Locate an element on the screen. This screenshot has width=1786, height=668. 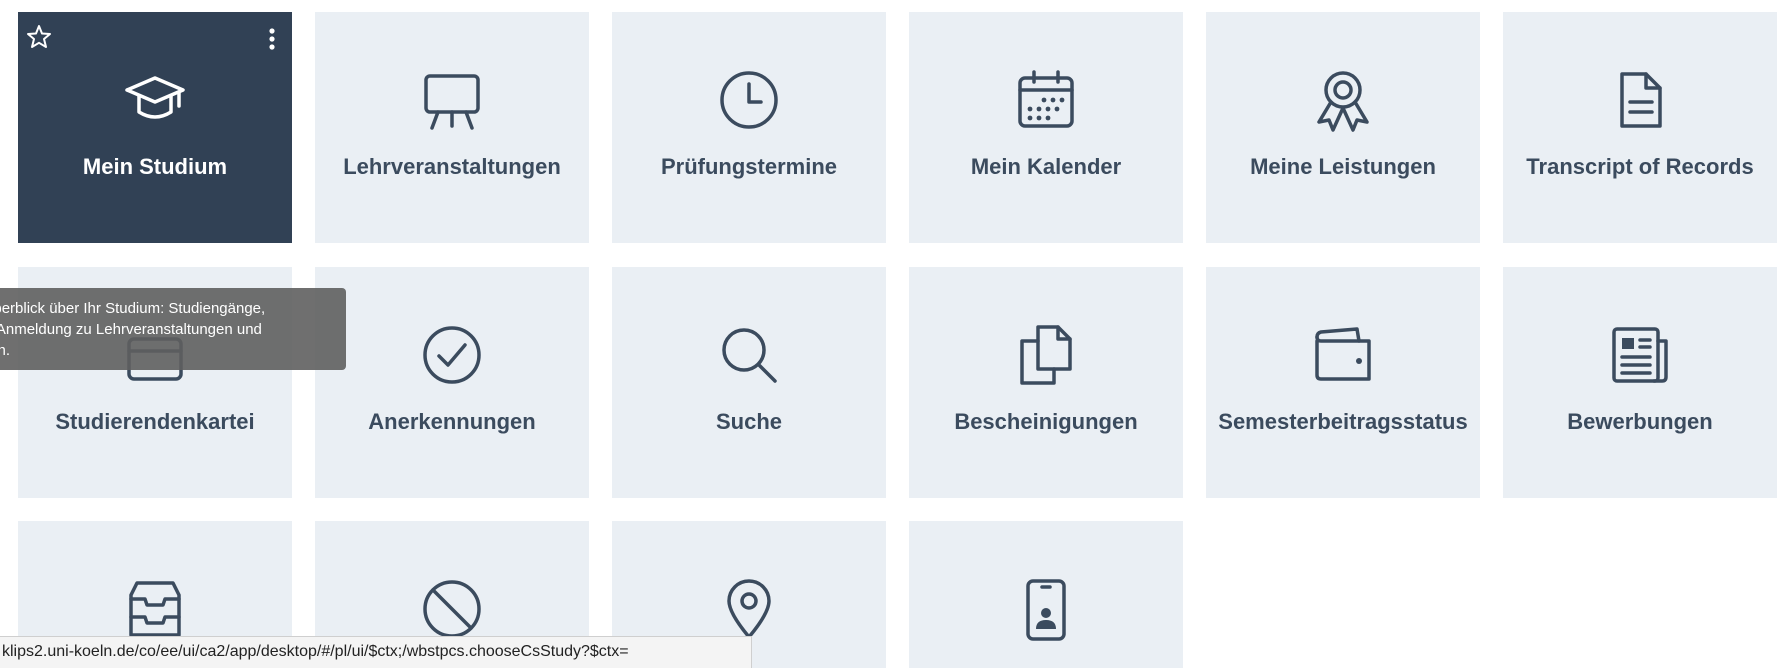
tile-label: Semesterbeitragsstatus is located at coordinates (1343, 421).